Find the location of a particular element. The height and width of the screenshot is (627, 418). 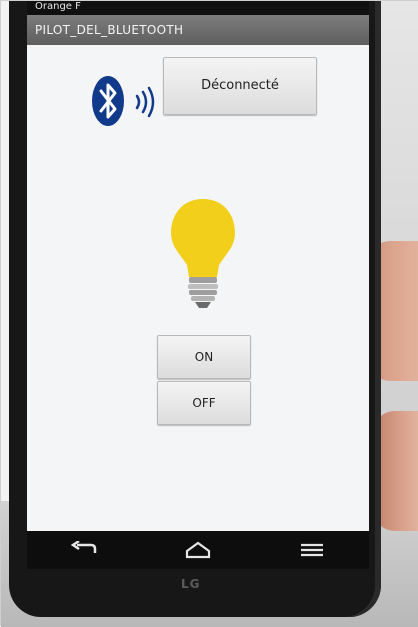

carrier-label: Orange F is located at coordinates (58, 6).